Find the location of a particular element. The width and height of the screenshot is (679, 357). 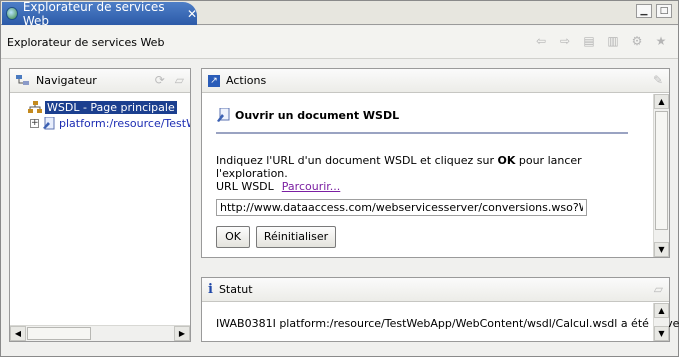

tab-strip: Explorateur de services Web ✕ ▁ □ is located at coordinates (339, 14).